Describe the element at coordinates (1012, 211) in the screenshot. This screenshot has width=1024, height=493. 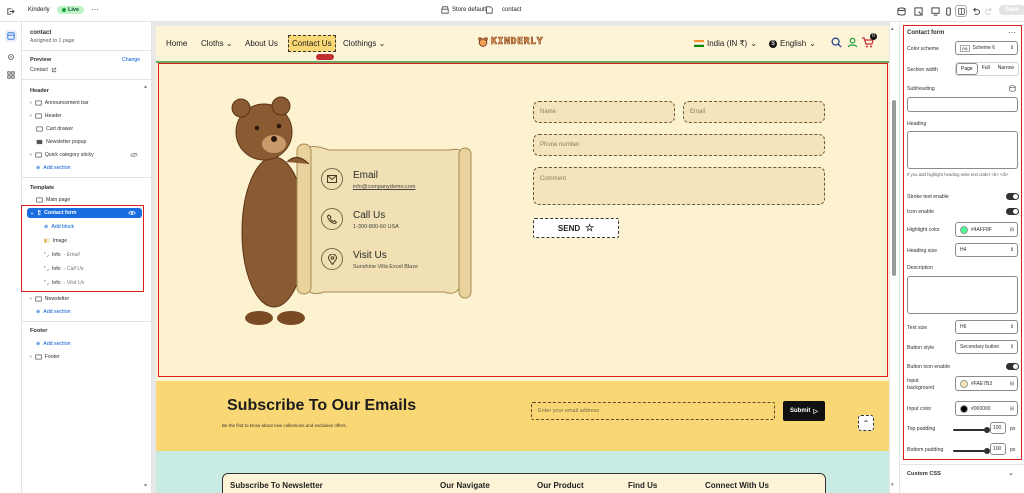
I see `icon-enable-toggle` at that location.